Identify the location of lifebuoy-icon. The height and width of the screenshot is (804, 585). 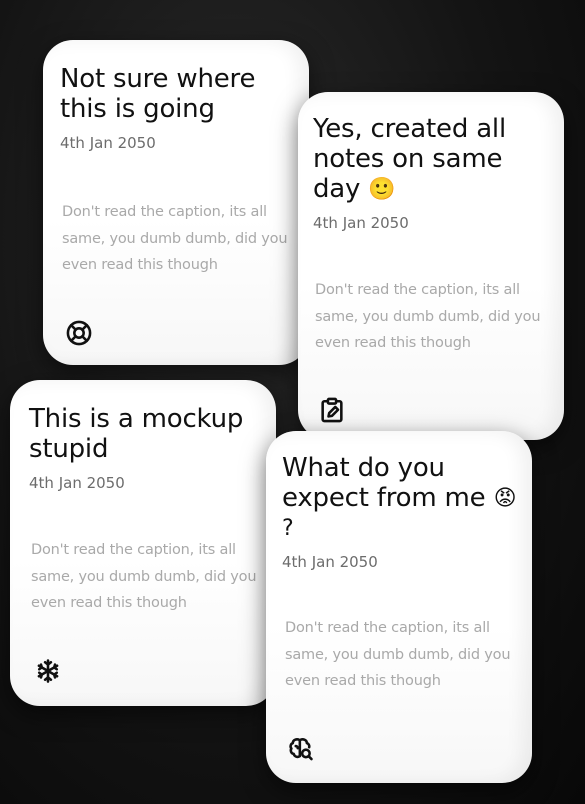
(79, 333).